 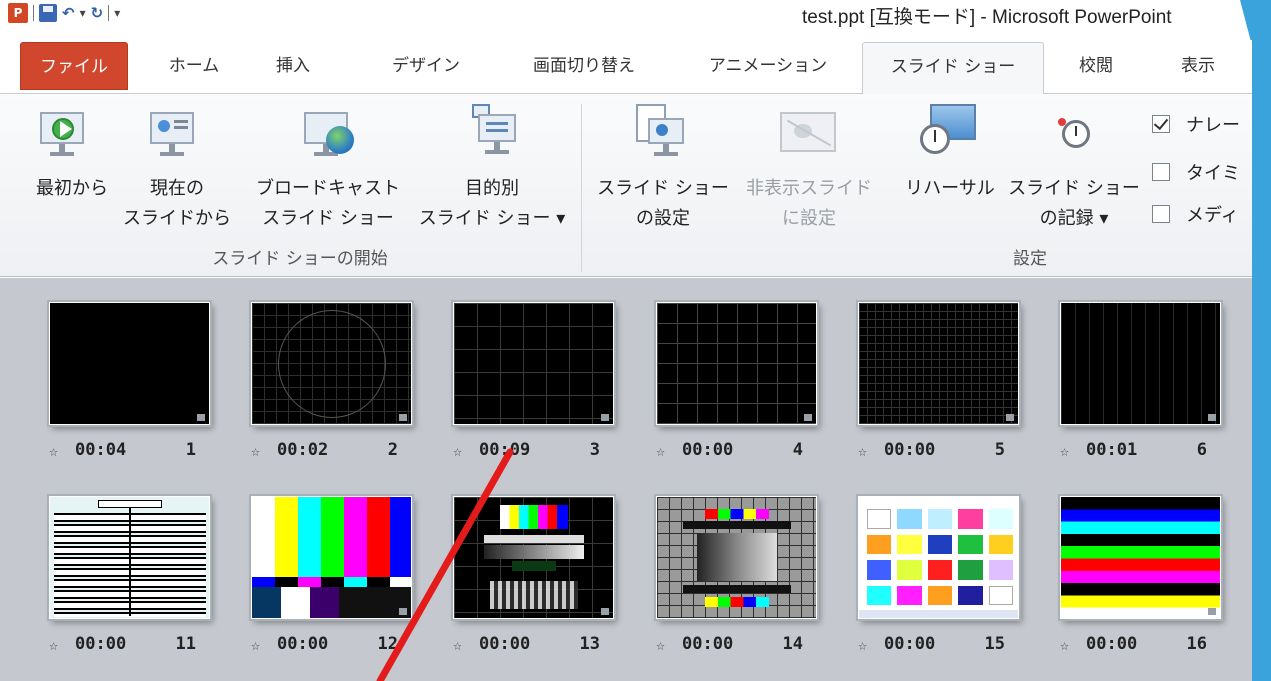 What do you see at coordinates (177, 188) in the screenshot?
I see `from-current-label-line1: 現在の` at bounding box center [177, 188].